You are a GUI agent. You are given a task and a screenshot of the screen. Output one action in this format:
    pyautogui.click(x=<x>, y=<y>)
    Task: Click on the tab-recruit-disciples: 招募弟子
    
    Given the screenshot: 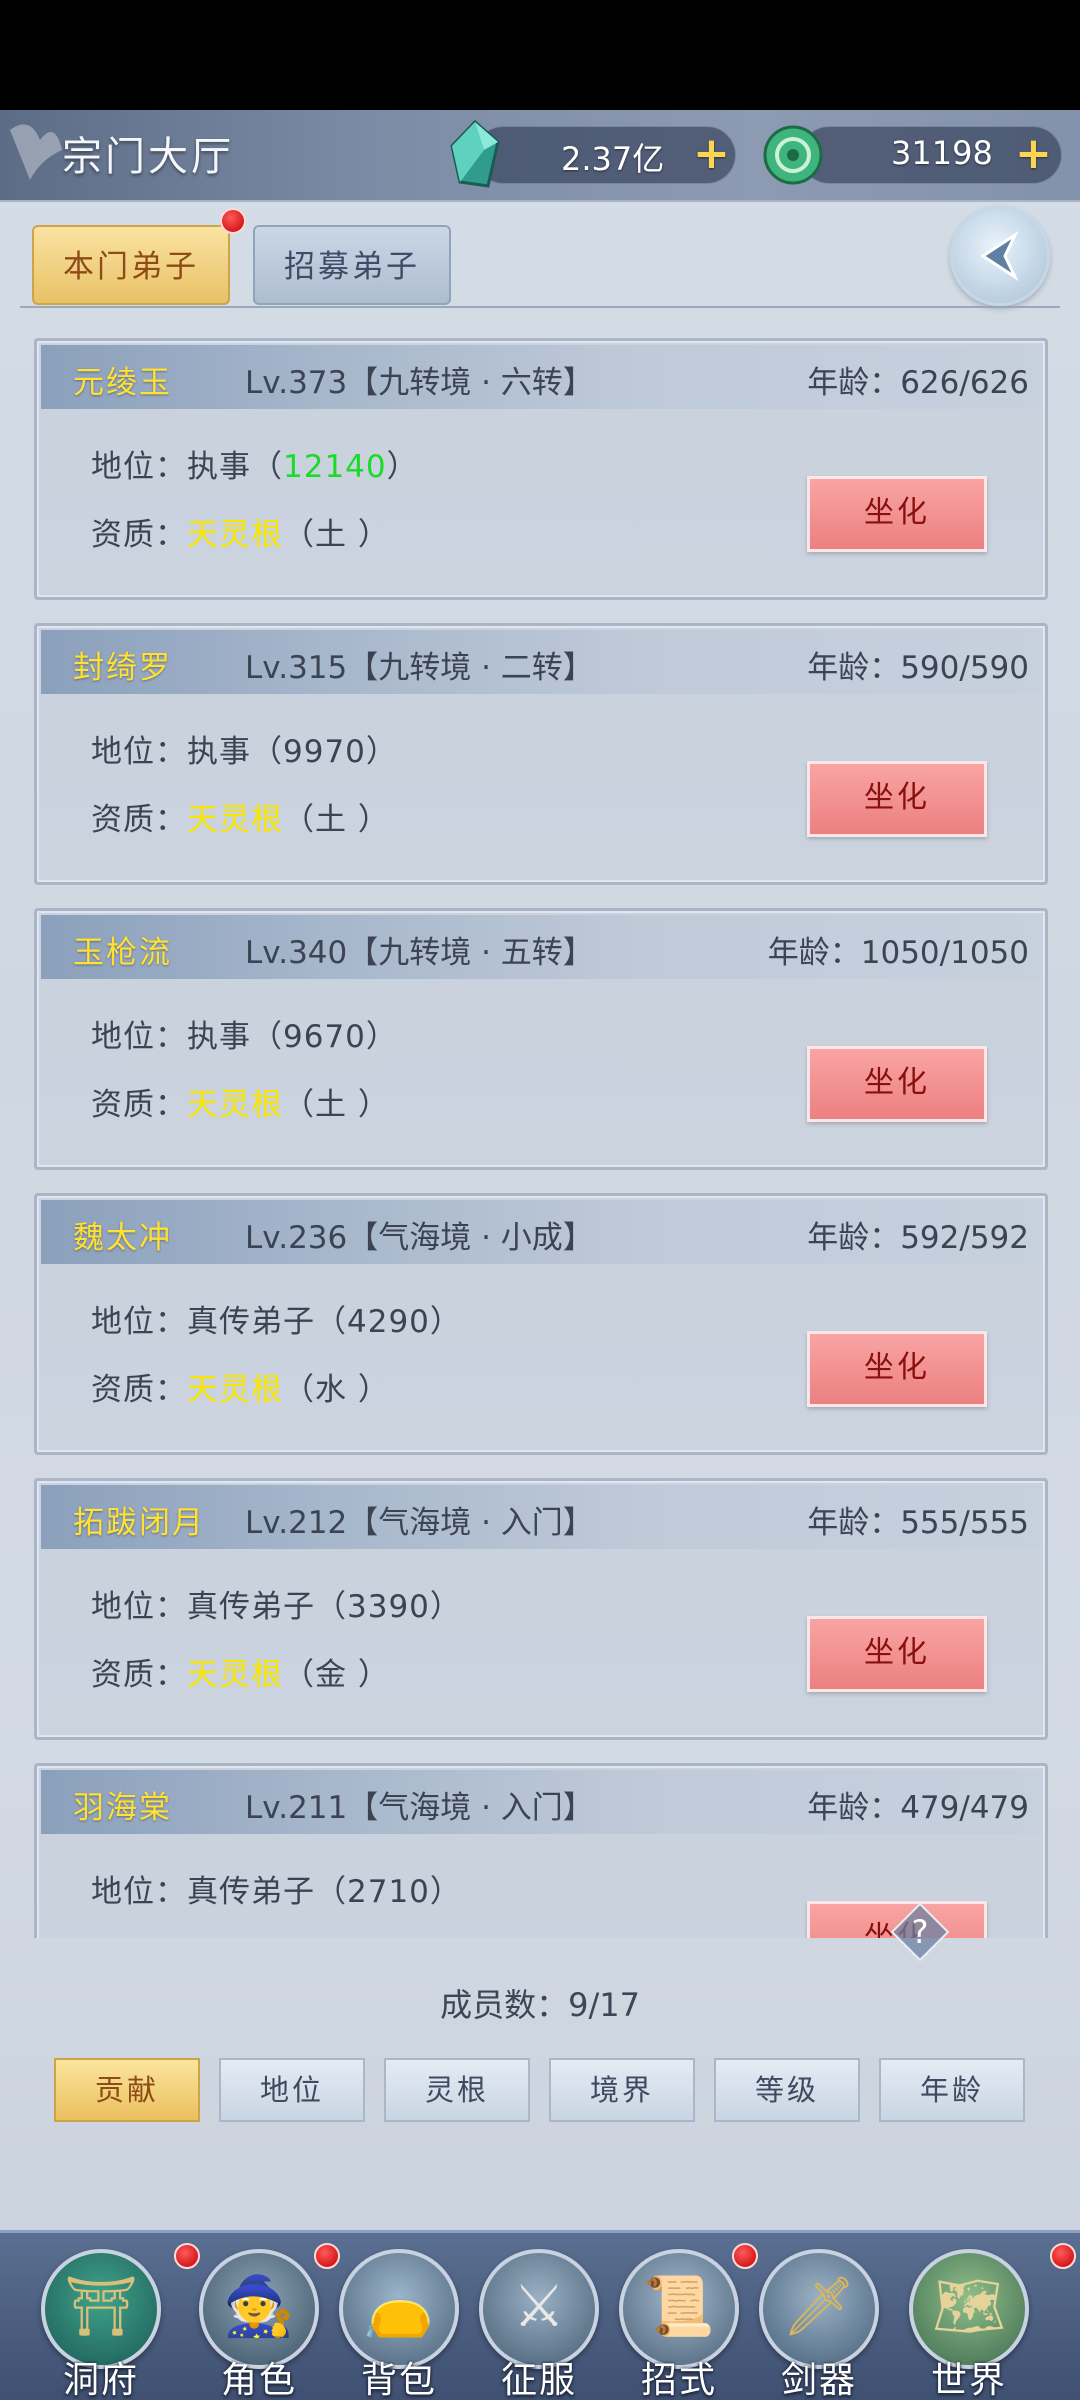 What is the action you would take?
    pyautogui.click(x=352, y=265)
    